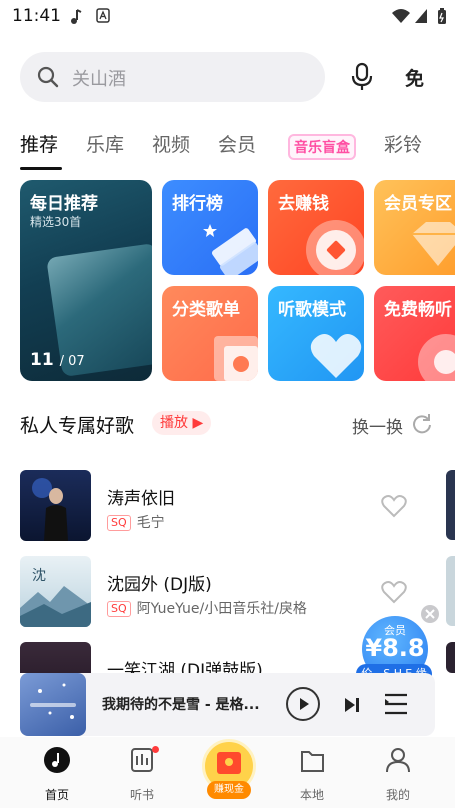 The width and height of the screenshot is (455, 808). I want to click on category-card-title: 分类歌单, so click(206, 310).